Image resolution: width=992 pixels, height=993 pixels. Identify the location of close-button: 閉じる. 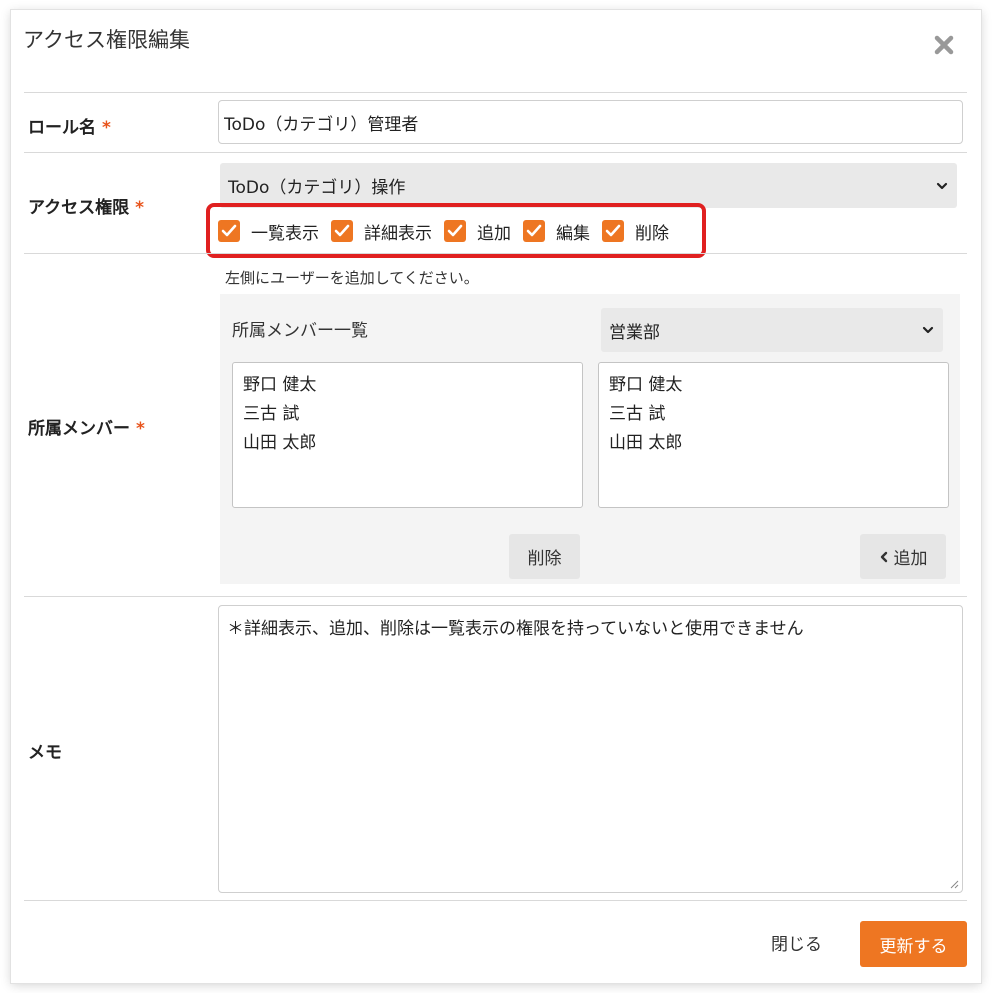
(796, 942).